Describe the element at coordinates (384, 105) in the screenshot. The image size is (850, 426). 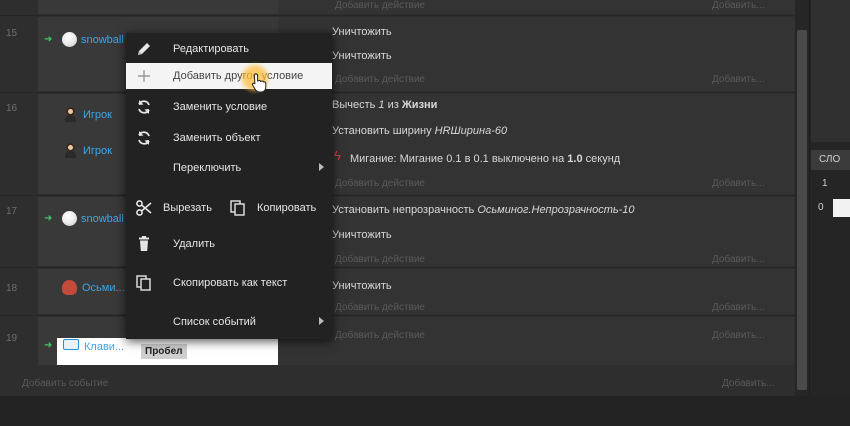
I see `action-text: Вычесть 1 из Жизни` at that location.